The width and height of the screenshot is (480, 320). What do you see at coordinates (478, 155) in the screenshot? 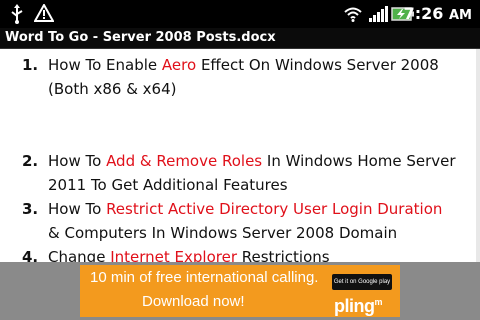
I see `scrollbar` at bounding box center [478, 155].